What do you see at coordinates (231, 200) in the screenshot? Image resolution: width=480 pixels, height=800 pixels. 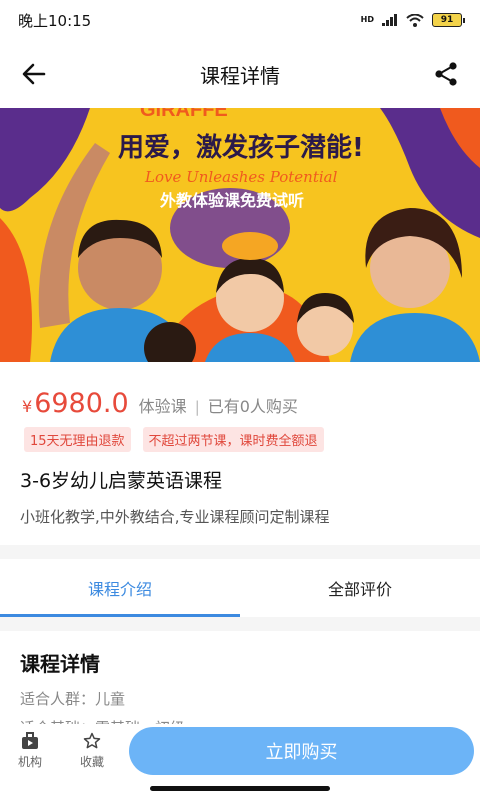 I see `banner-subtitle: 外教体验课免费试听` at bounding box center [231, 200].